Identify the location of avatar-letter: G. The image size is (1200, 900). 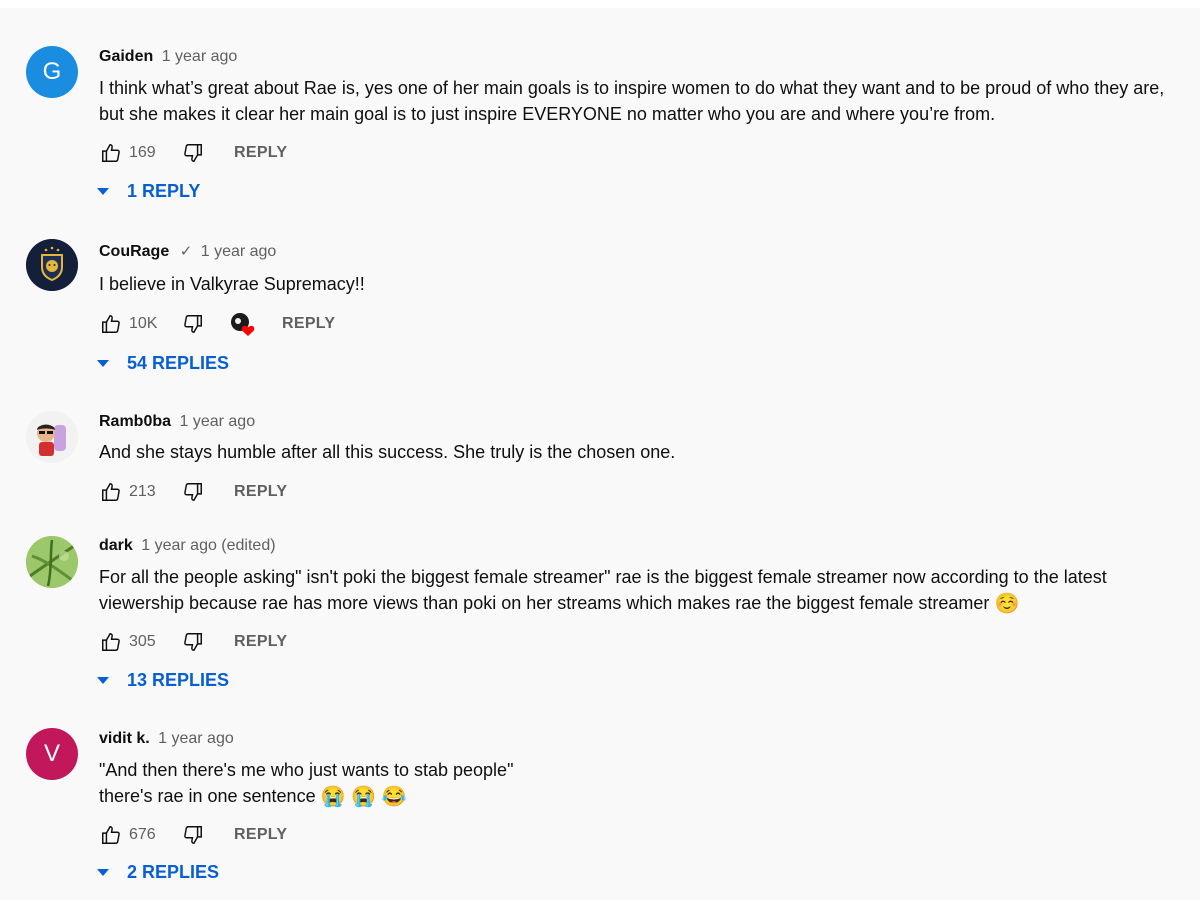
(52, 71).